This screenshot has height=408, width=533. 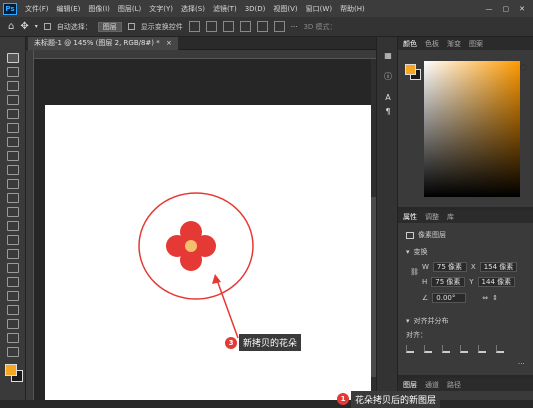 I want to click on panel-foreground-swatch, so click(x=410, y=69).